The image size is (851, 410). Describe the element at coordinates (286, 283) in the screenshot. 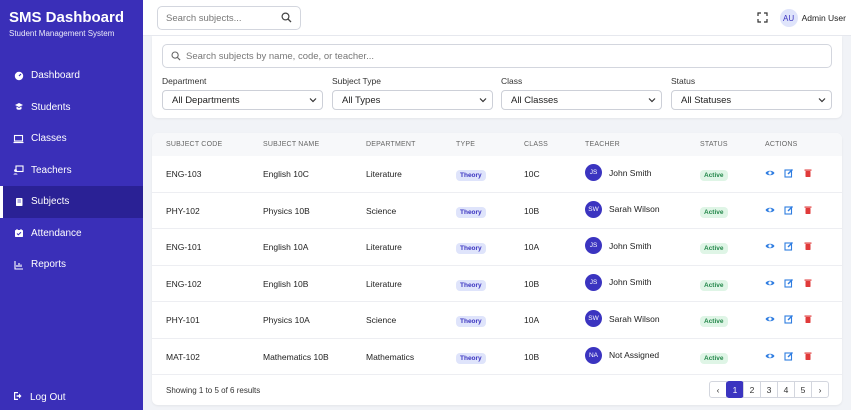

I see `subject-name: English 10B` at that location.